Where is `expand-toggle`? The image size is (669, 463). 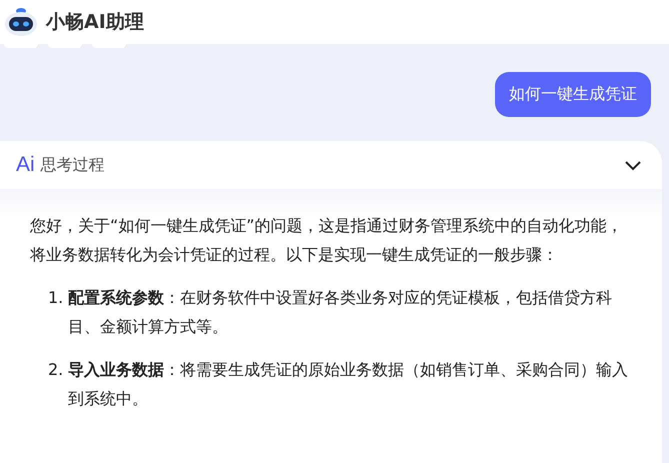 expand-toggle is located at coordinates (633, 165).